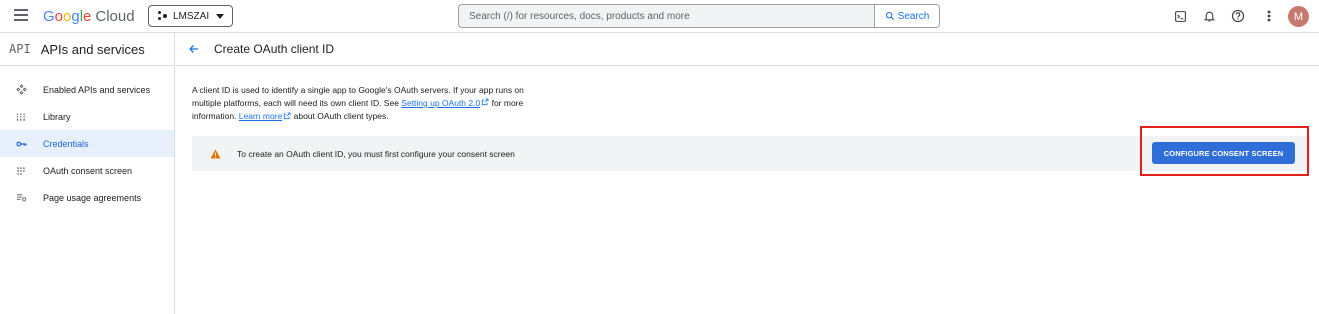  I want to click on sidebar-title: APIs and services, so click(93, 49).